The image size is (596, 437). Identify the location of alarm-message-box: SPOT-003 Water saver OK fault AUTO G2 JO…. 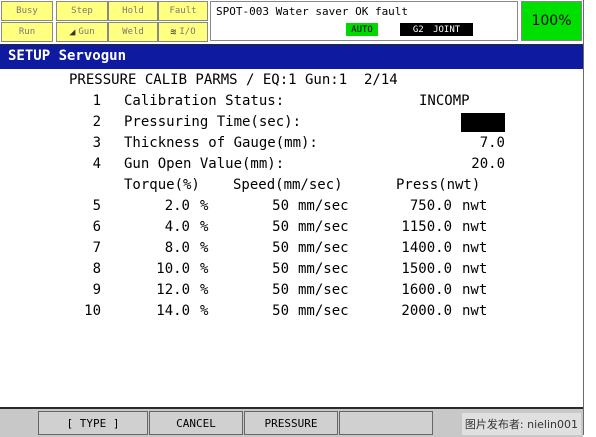
(364, 21).